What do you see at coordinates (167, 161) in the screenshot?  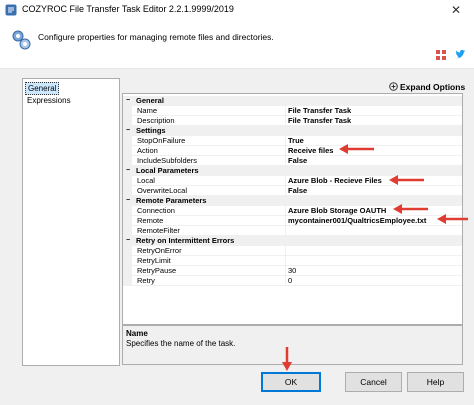 I see `property-name: IncludeSubfolders` at bounding box center [167, 161].